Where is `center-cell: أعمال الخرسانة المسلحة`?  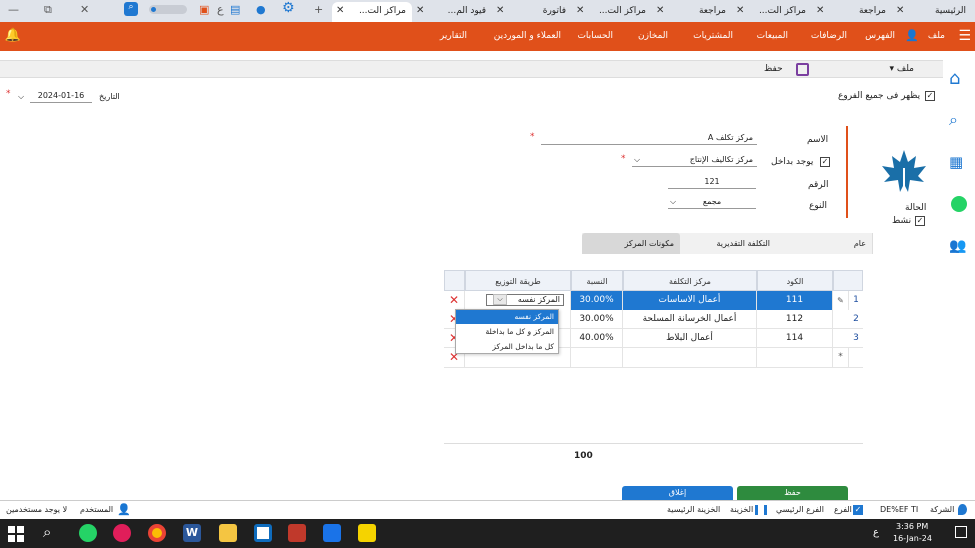
center-cell: أعمال الخرسانة المسلحة is located at coordinates (690, 319).